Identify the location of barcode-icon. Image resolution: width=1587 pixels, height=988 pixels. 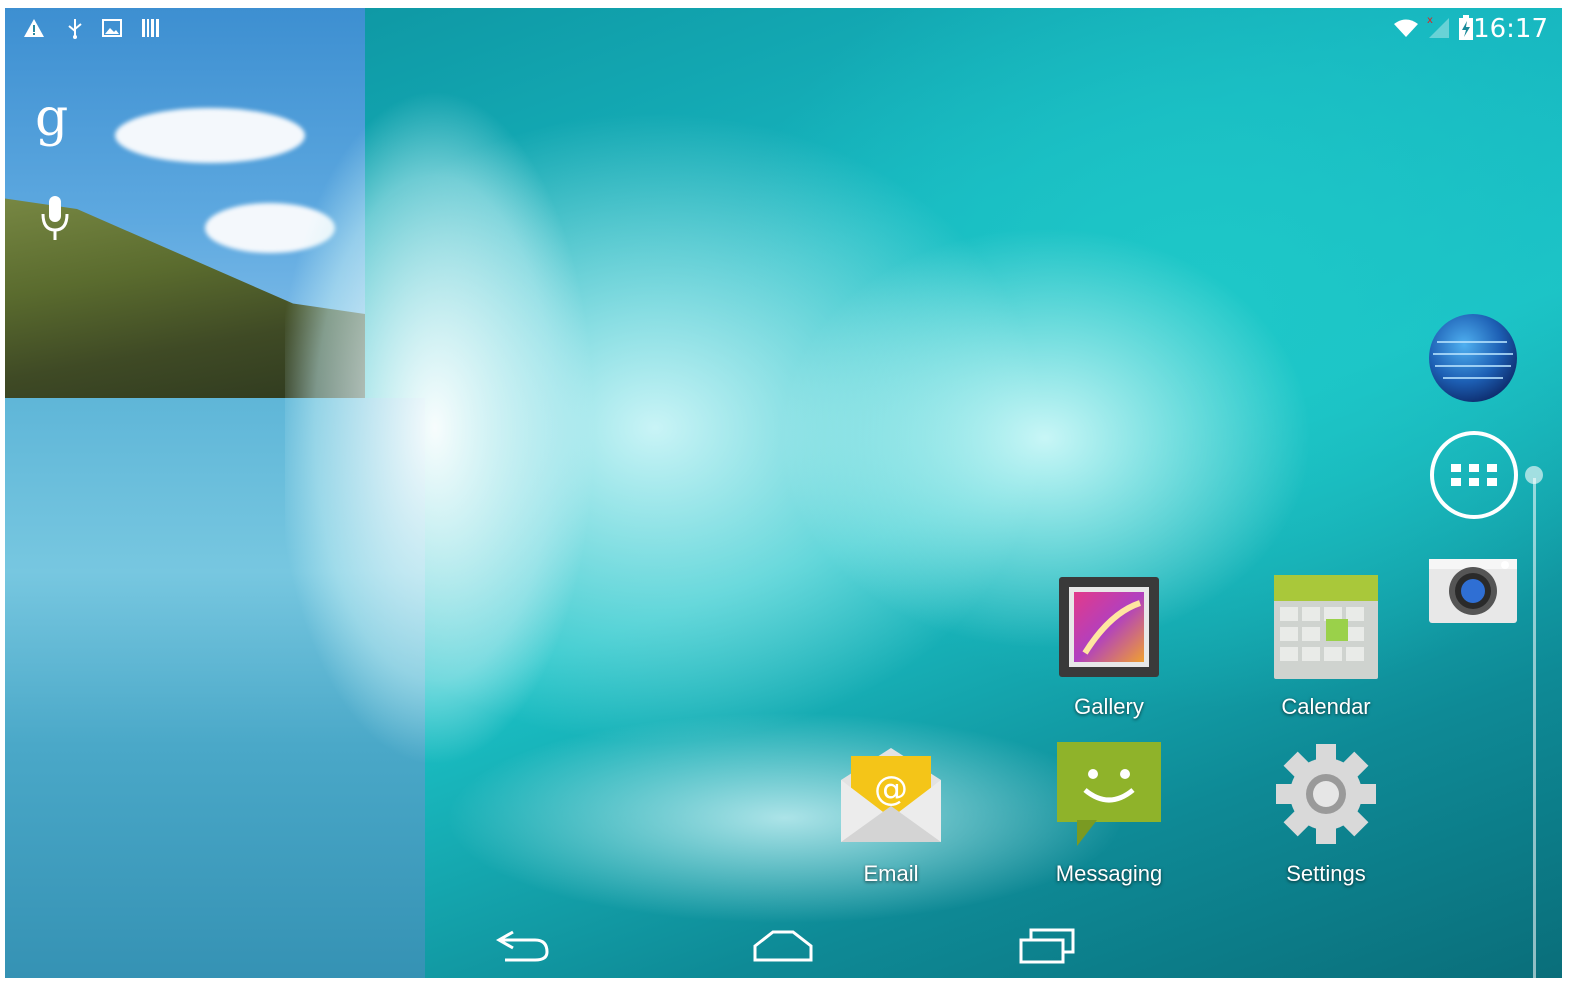
(151, 28).